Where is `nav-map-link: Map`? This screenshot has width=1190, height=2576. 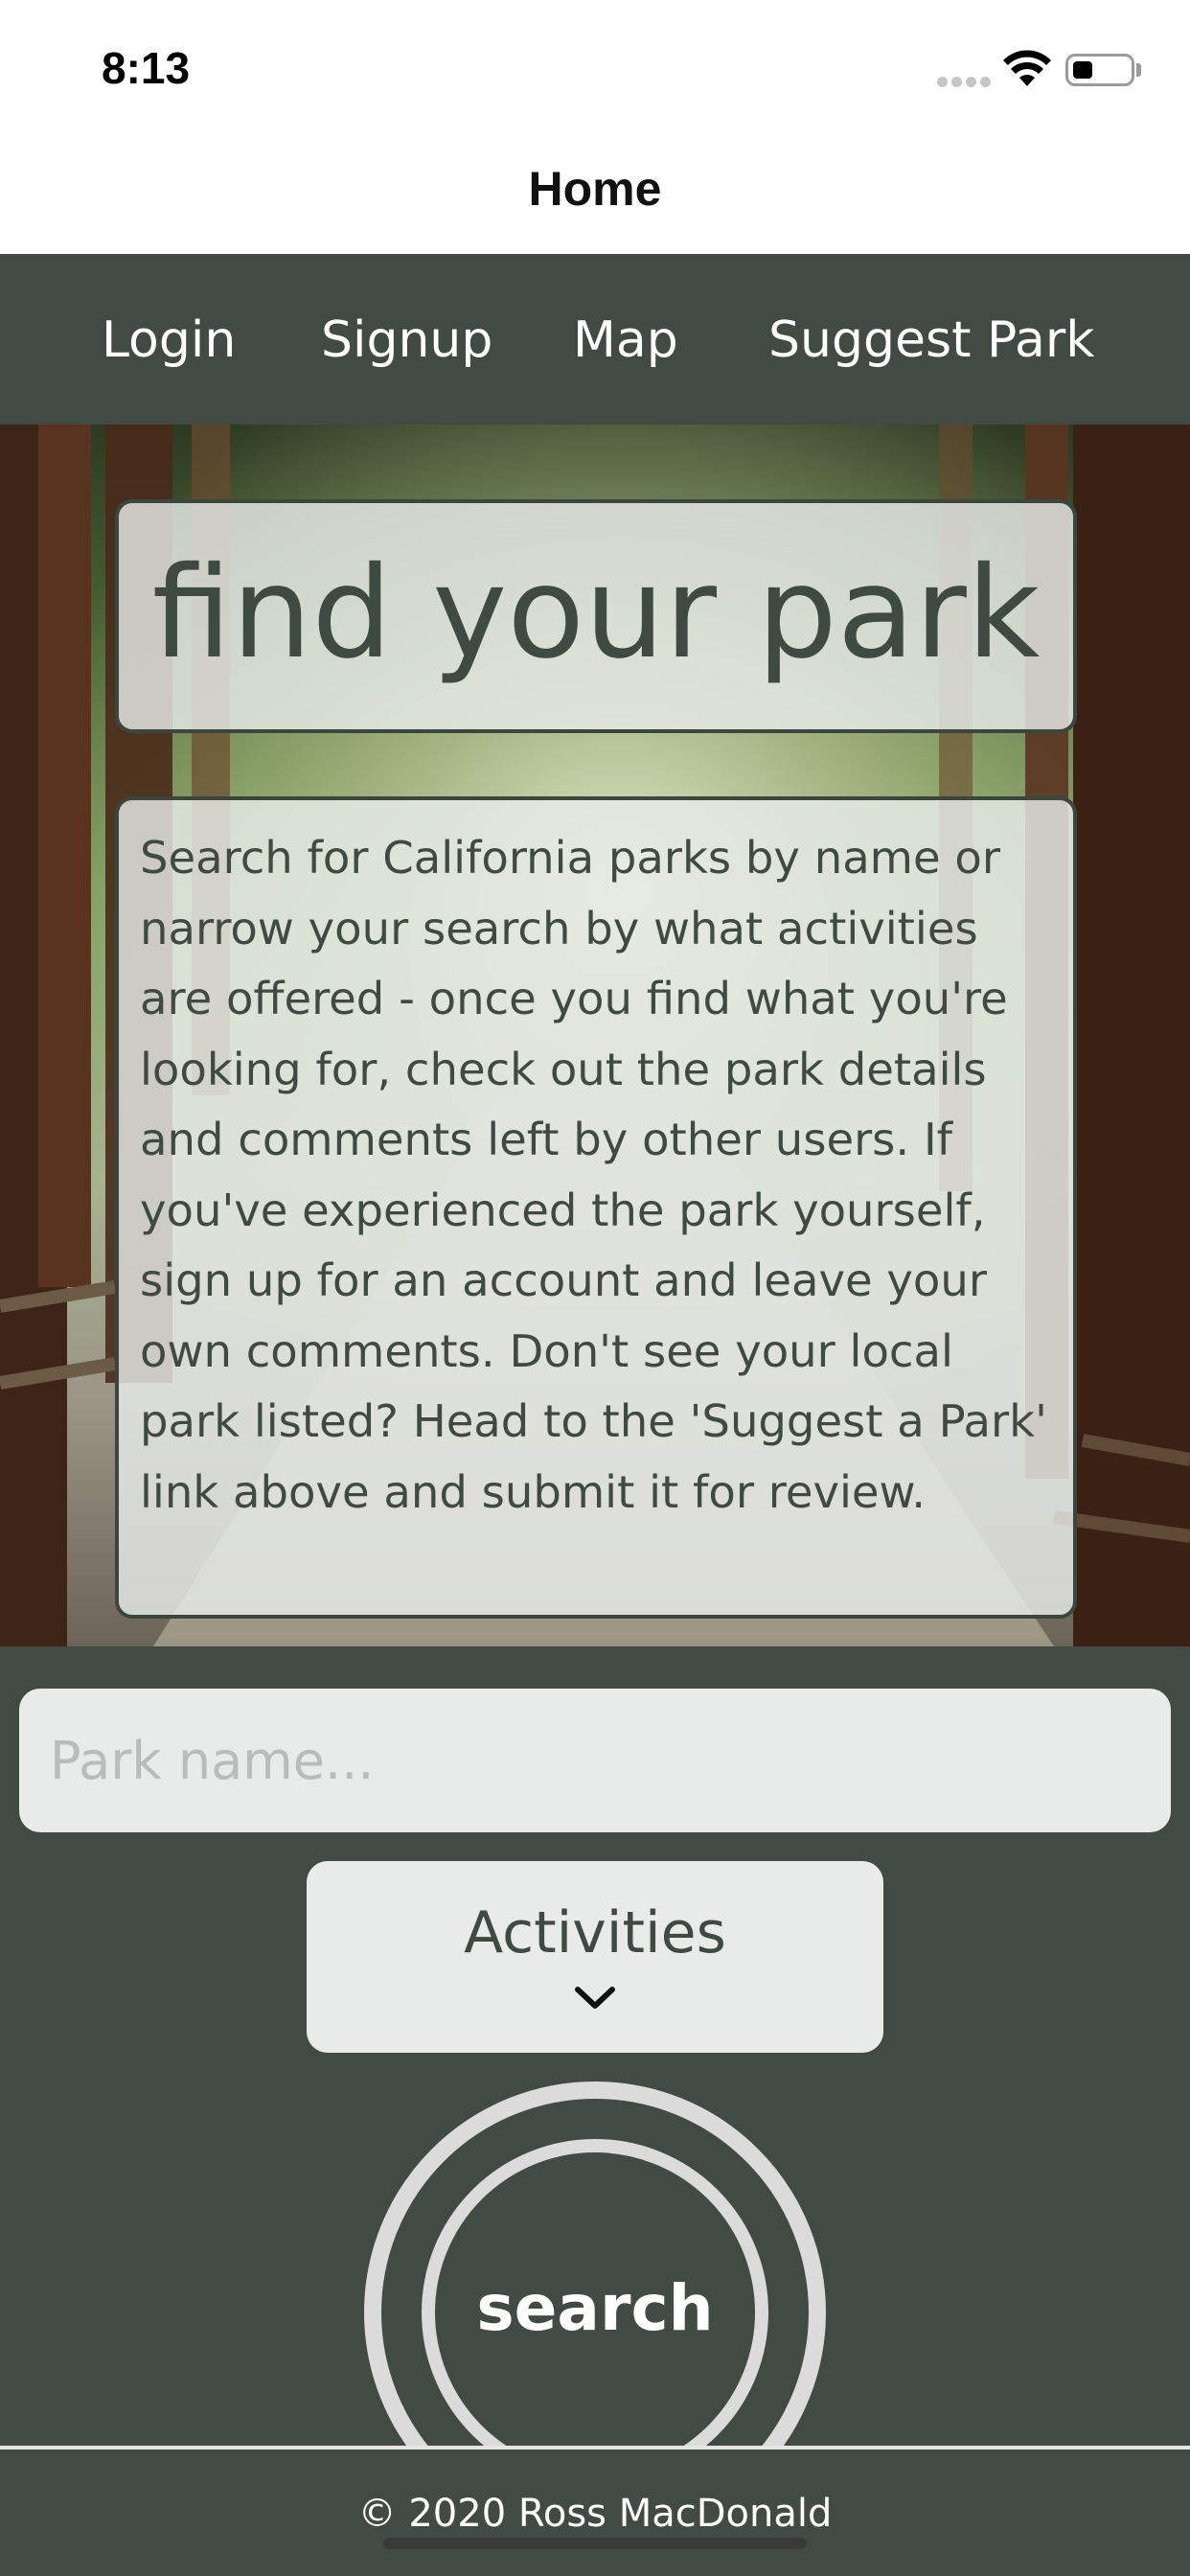 nav-map-link: Map is located at coordinates (625, 340).